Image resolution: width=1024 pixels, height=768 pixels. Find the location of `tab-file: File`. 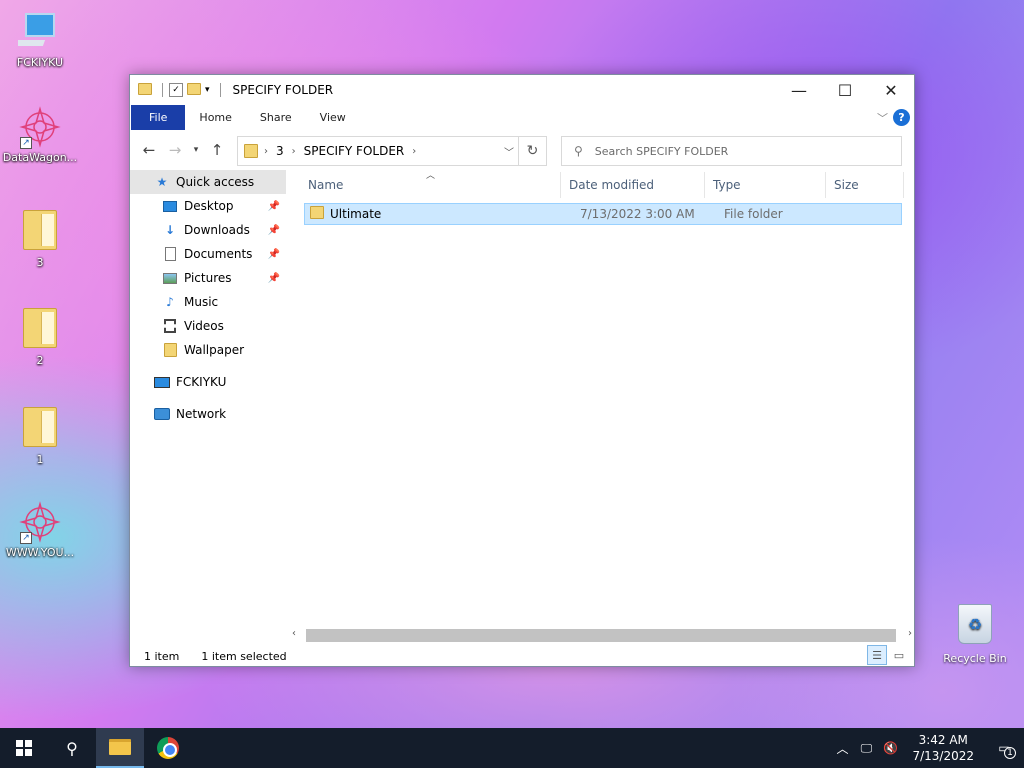

tab-file: File is located at coordinates (158, 117).